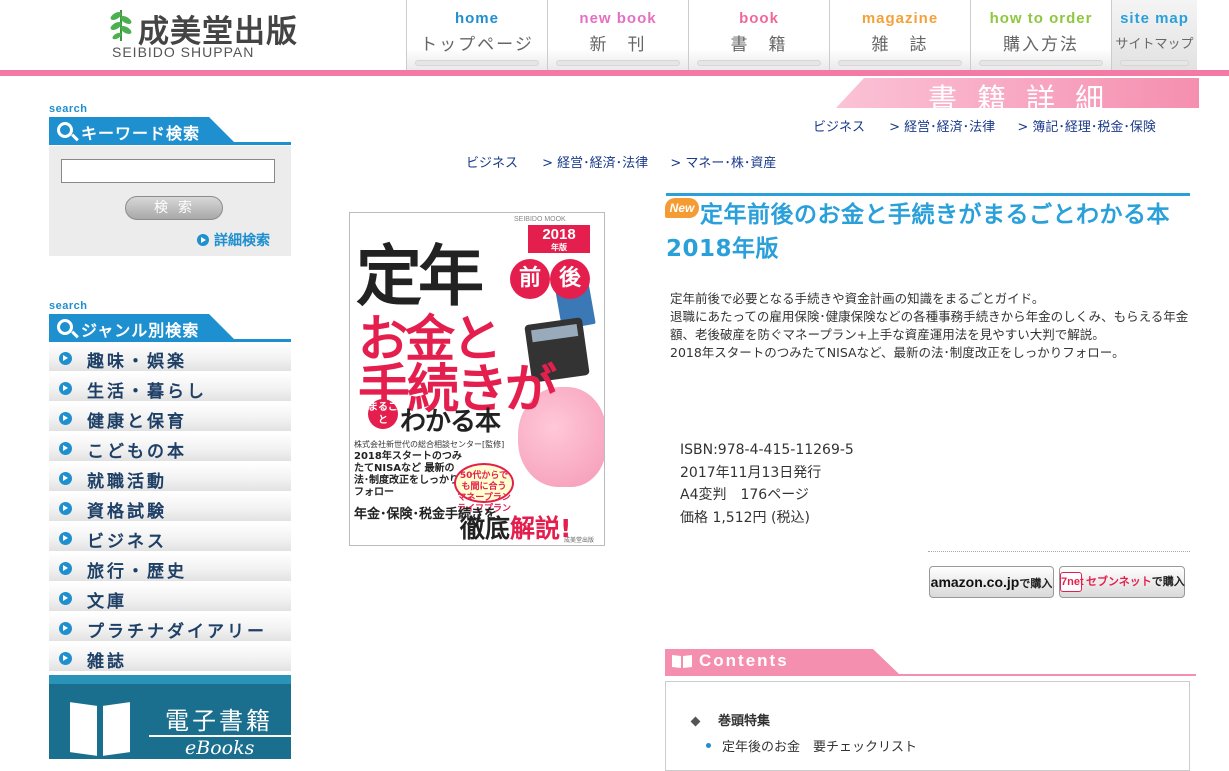 Image resolution: width=1229 pixels, height=771 pixels. What do you see at coordinates (1168, 581) in the screenshot?
I see `sevennet-buy-label: で購入` at bounding box center [1168, 581].